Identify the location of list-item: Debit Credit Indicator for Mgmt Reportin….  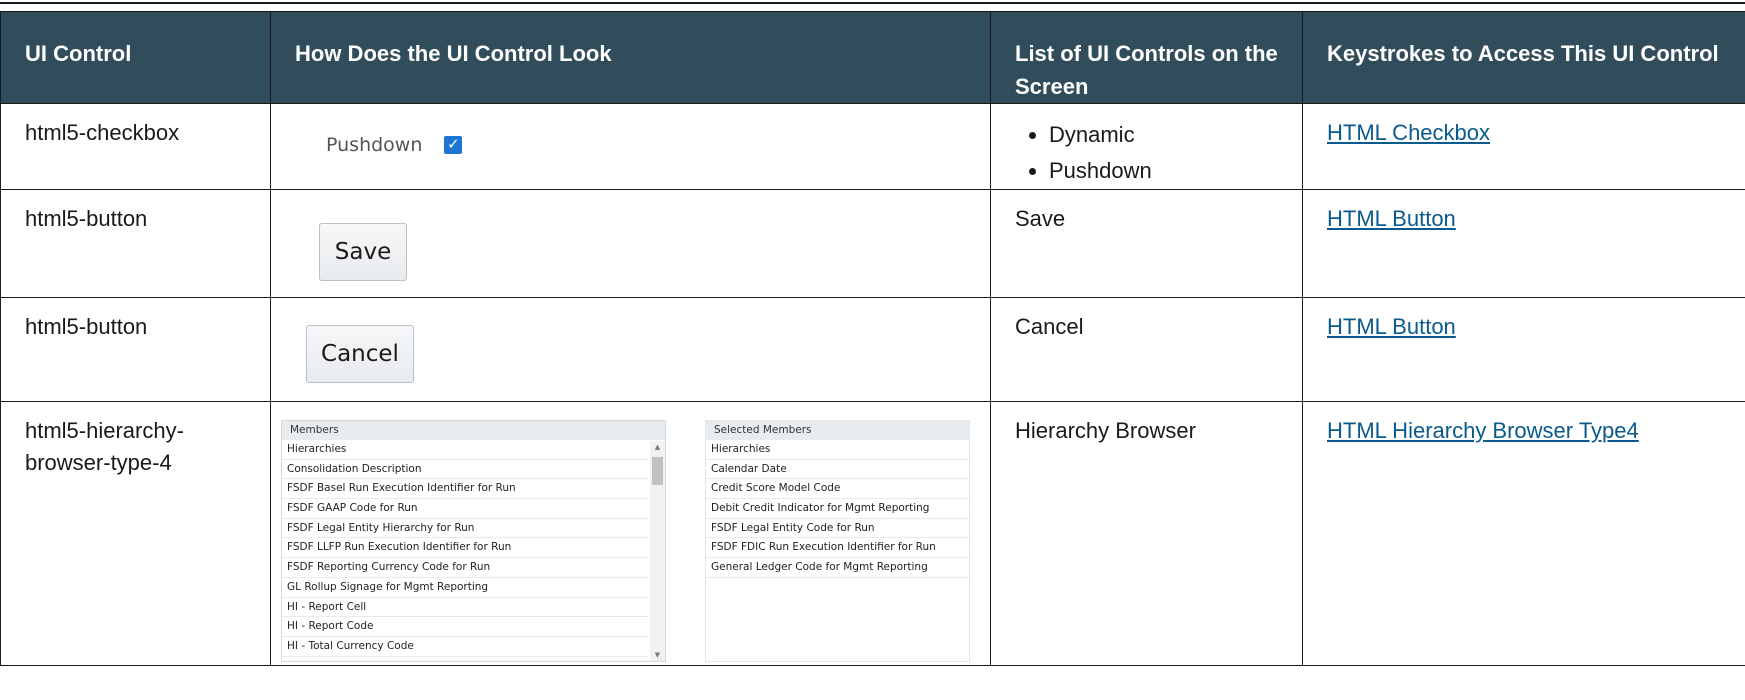
(837, 509).